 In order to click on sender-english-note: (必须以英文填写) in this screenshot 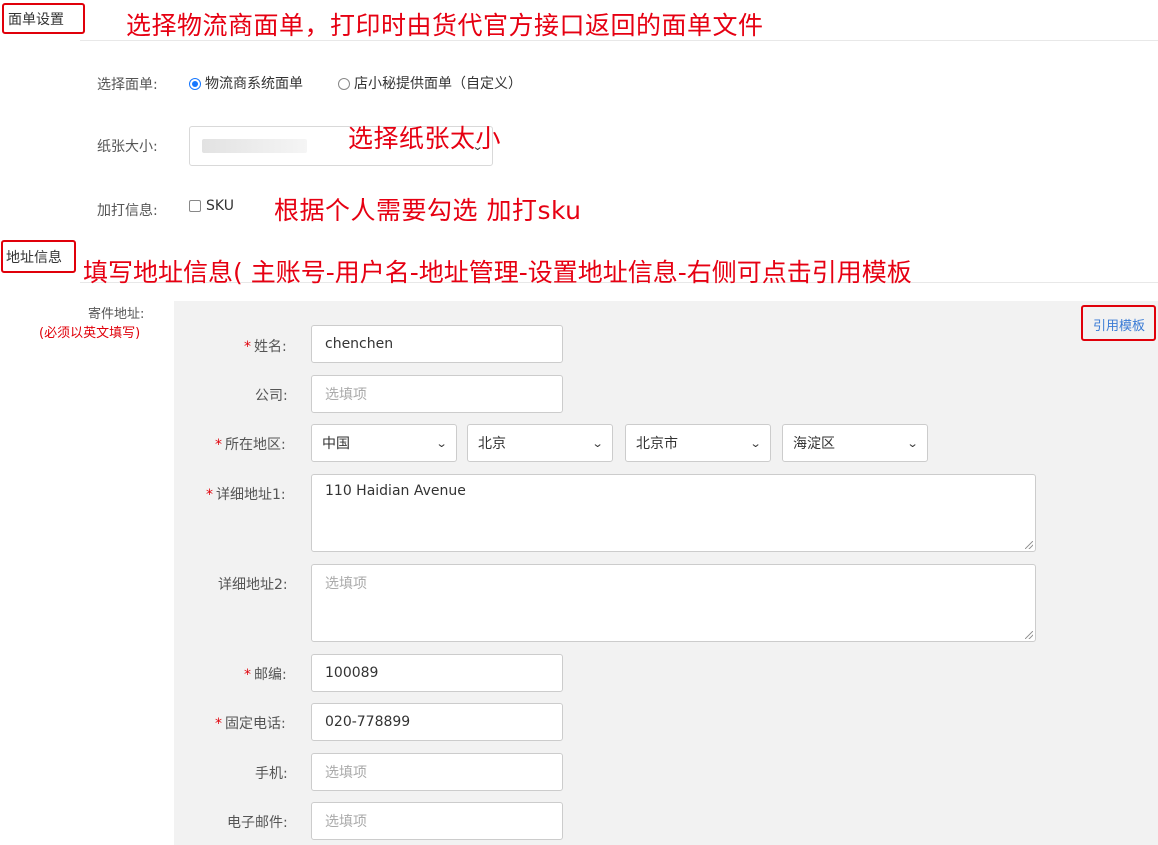, I will do `click(90, 333)`.